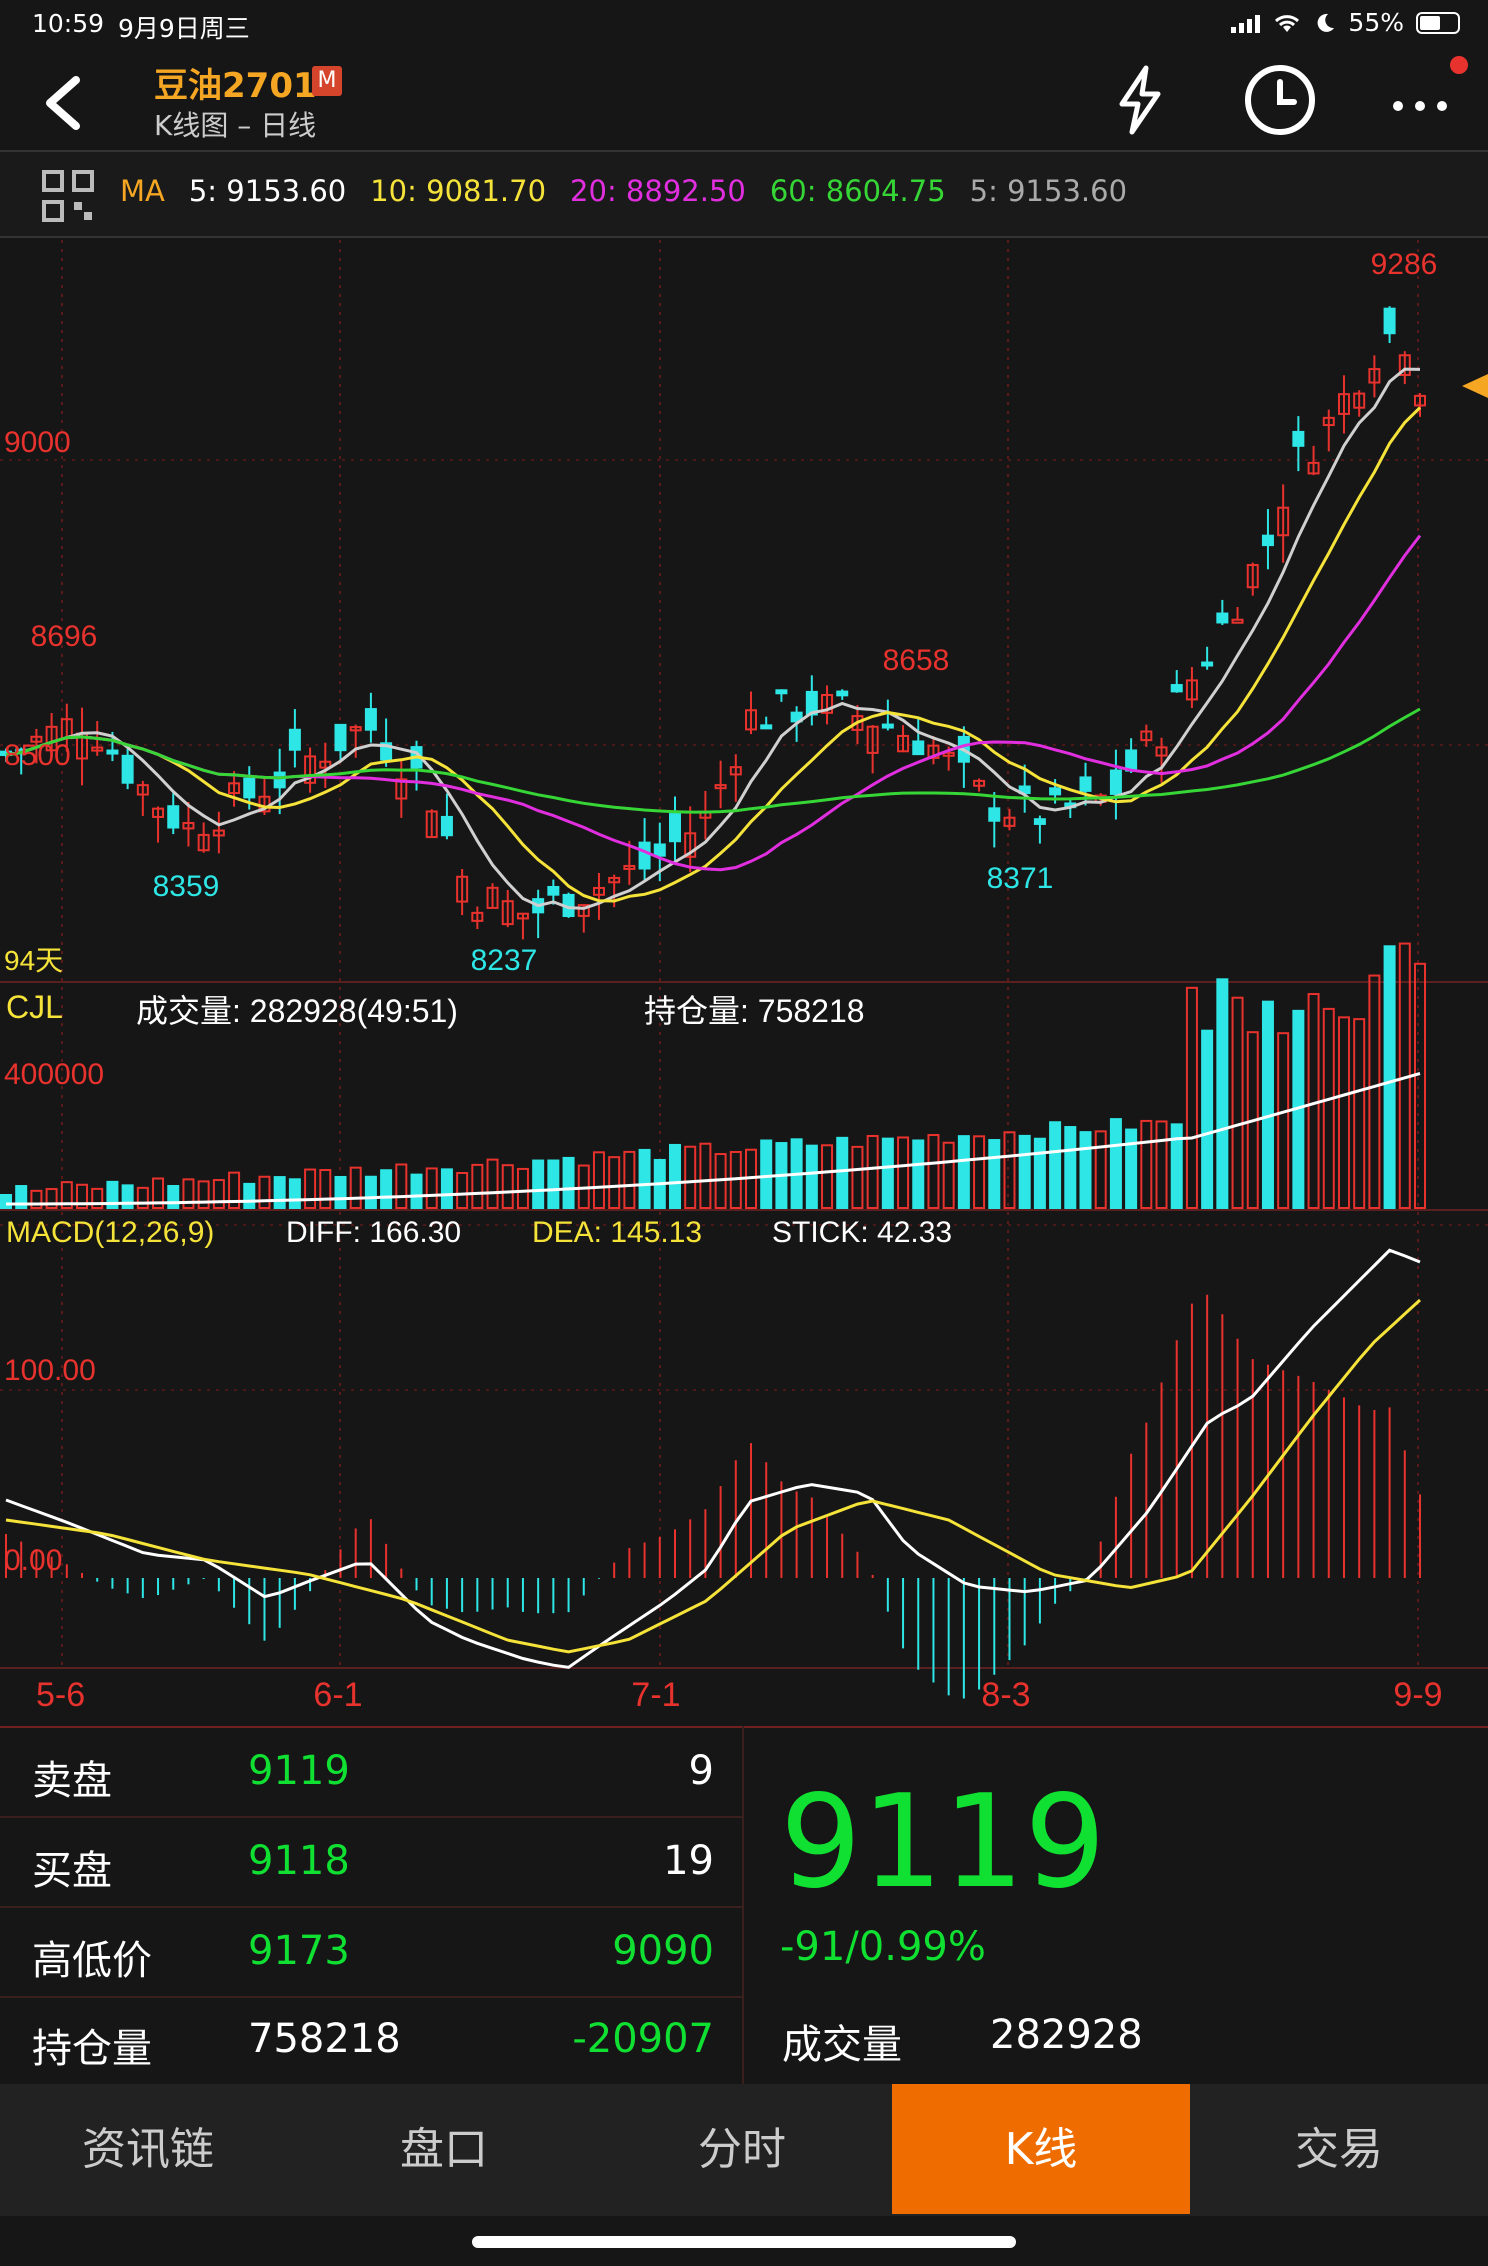  I want to click on quote-qty: 19, so click(688, 1861).